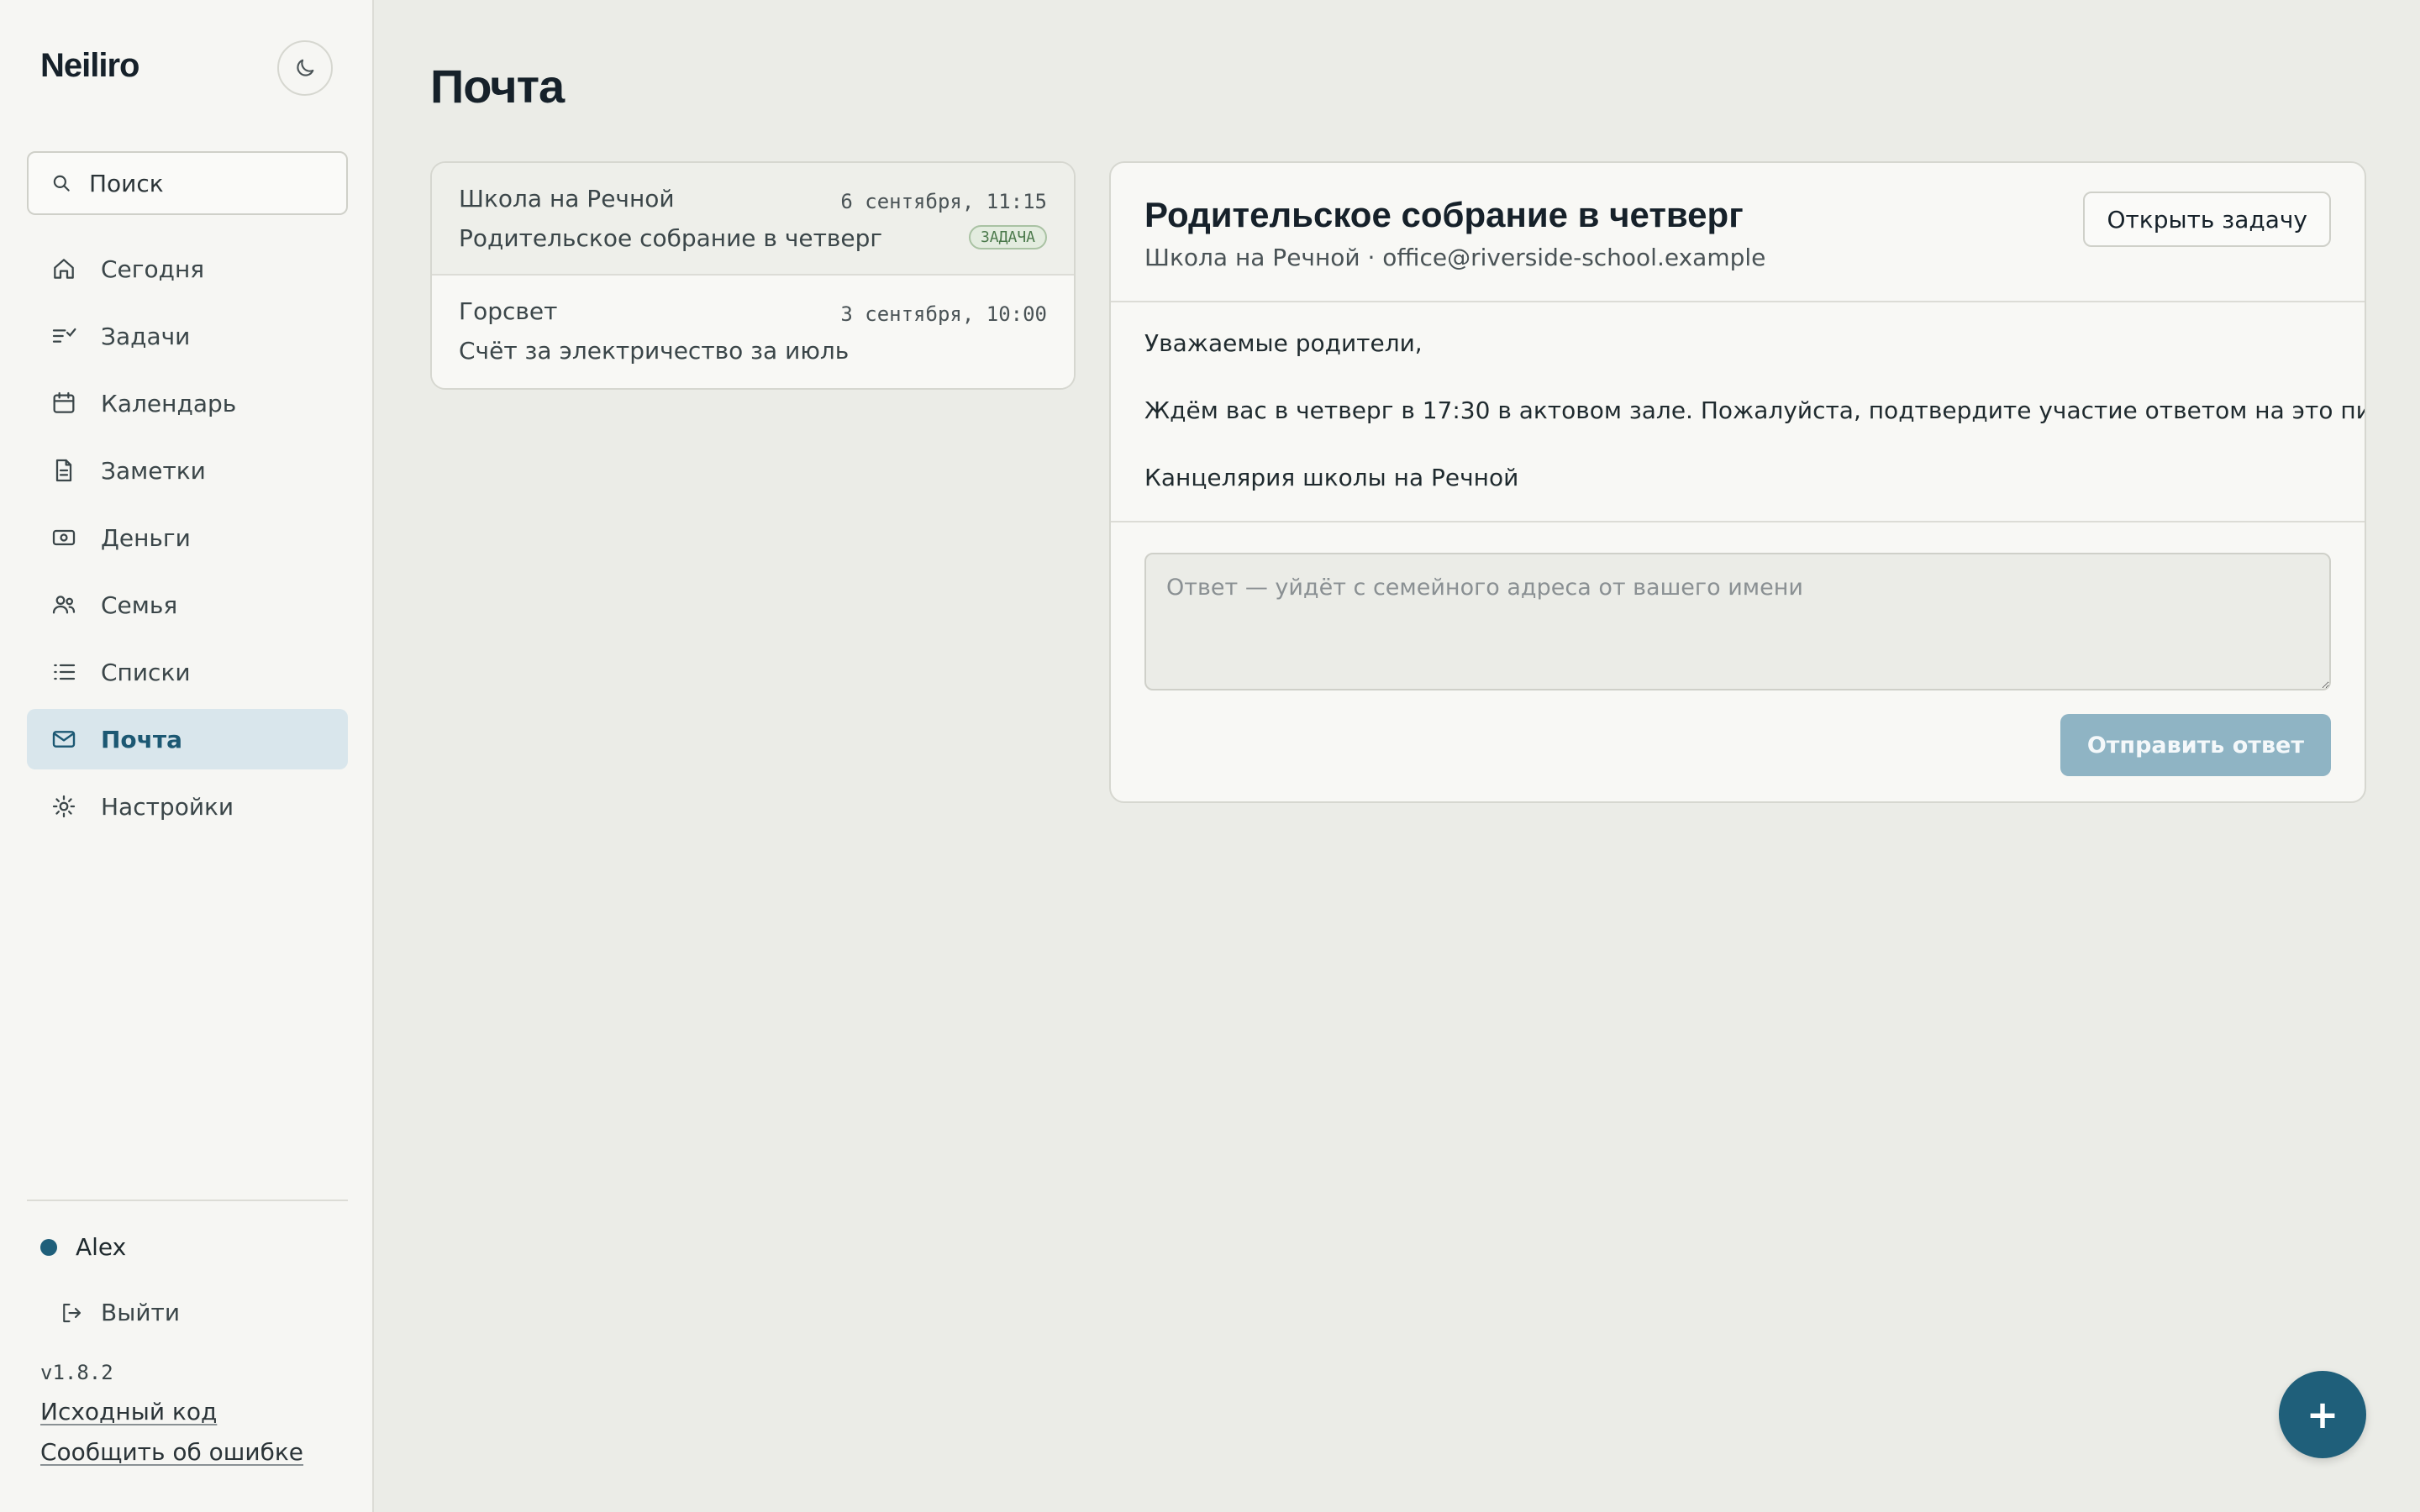  Describe the element at coordinates (1007, 237) in the screenshot. I see `task-badge: ЗАДАЧА` at that location.